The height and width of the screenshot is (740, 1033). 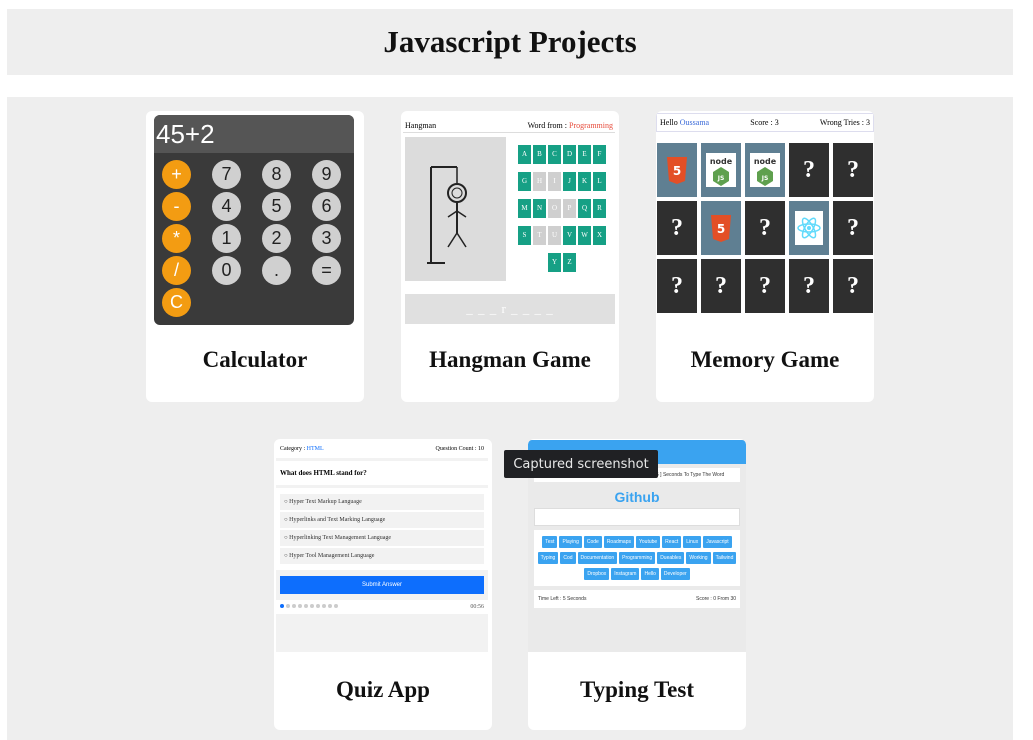 What do you see at coordinates (524, 235) in the screenshot?
I see `letter-tile: S` at bounding box center [524, 235].